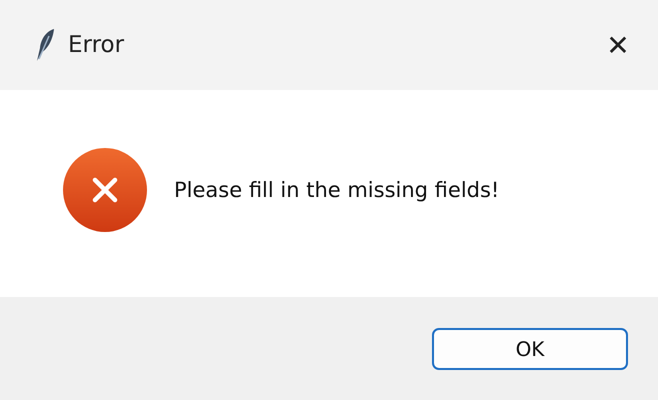  I want to click on close-button: ✕, so click(618, 45).